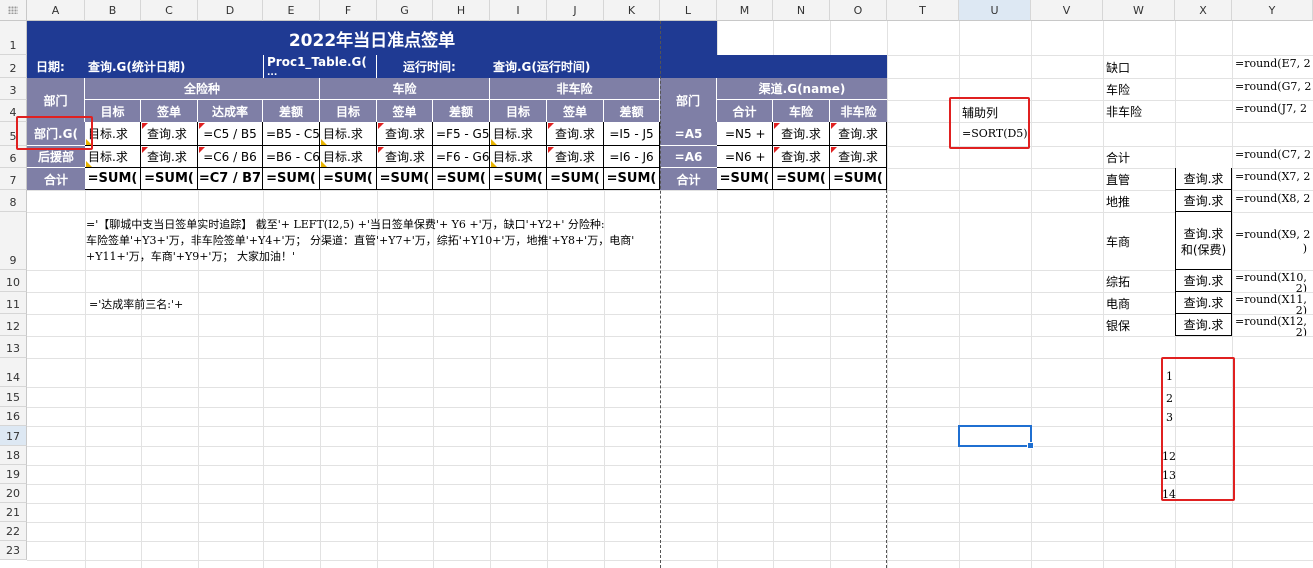  What do you see at coordinates (1203, 10) in the screenshot?
I see `column-header-x: X` at bounding box center [1203, 10].